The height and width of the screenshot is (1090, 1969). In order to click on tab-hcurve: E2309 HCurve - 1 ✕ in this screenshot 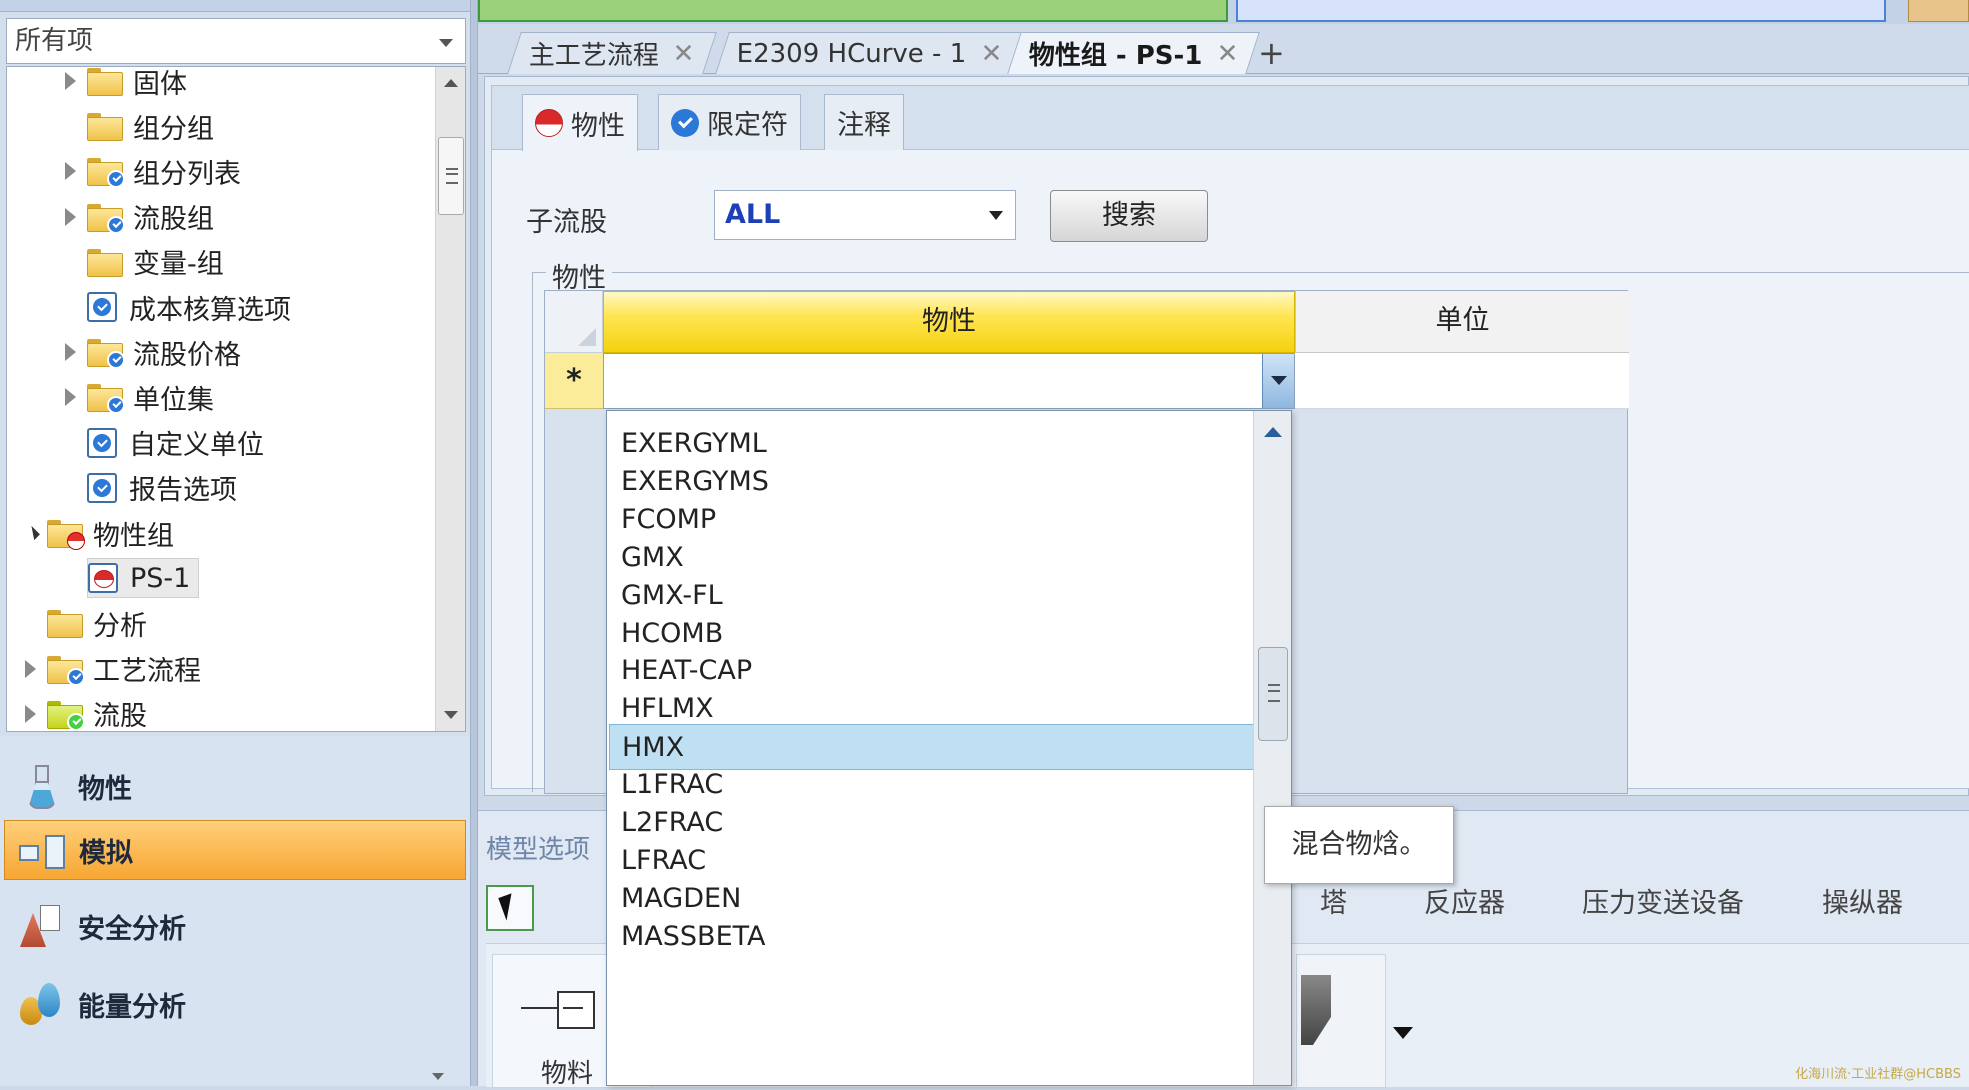, I will do `click(870, 53)`.